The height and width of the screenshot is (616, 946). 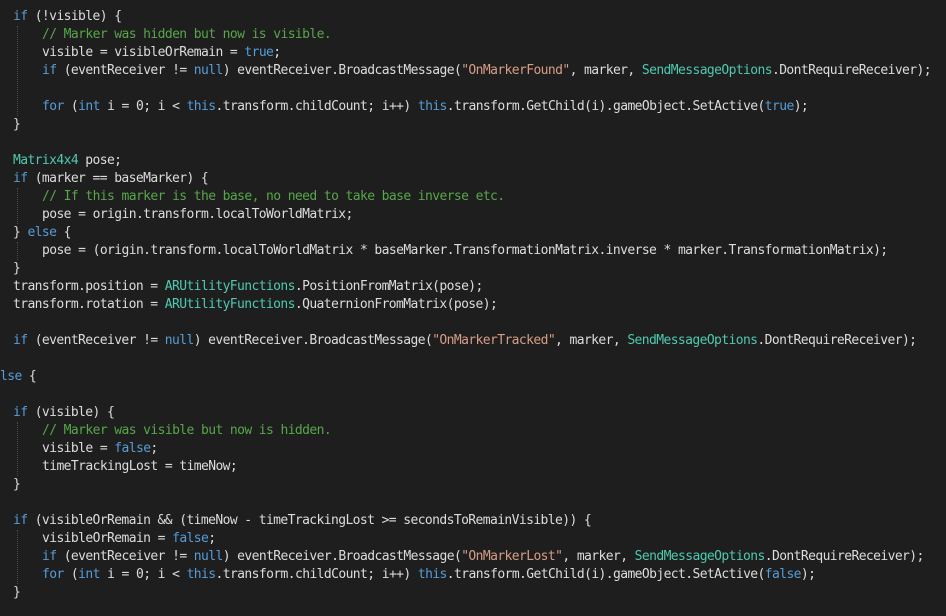 I want to click on code-token: timeTrackingLost = timeNow;, so click(x=140, y=466).